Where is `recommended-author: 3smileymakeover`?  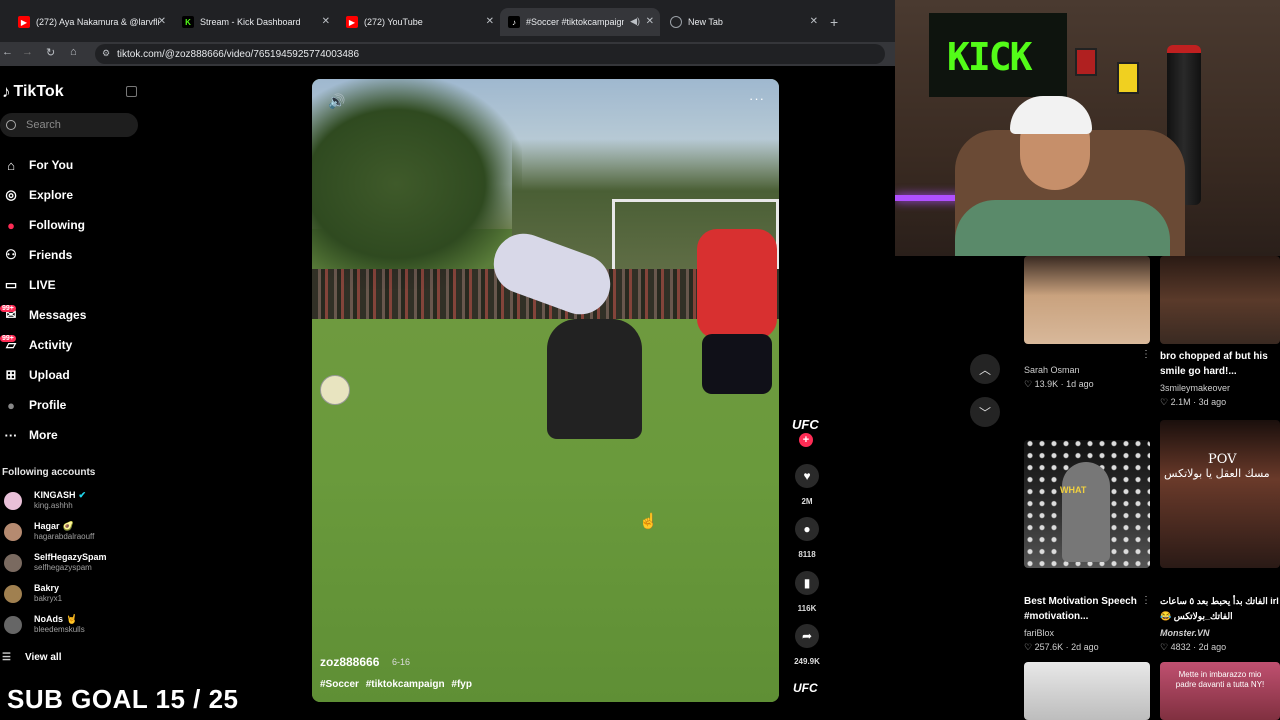
recommended-author: 3smileymakeover is located at coordinates (1195, 388).